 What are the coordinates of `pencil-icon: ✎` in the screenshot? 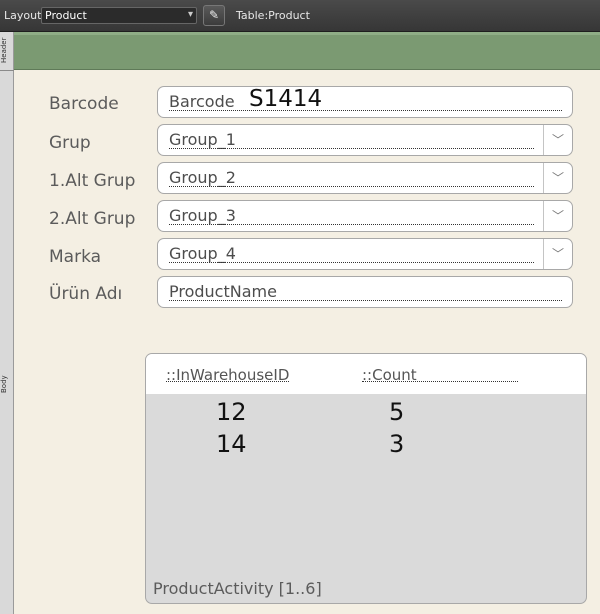 It's located at (214, 15).